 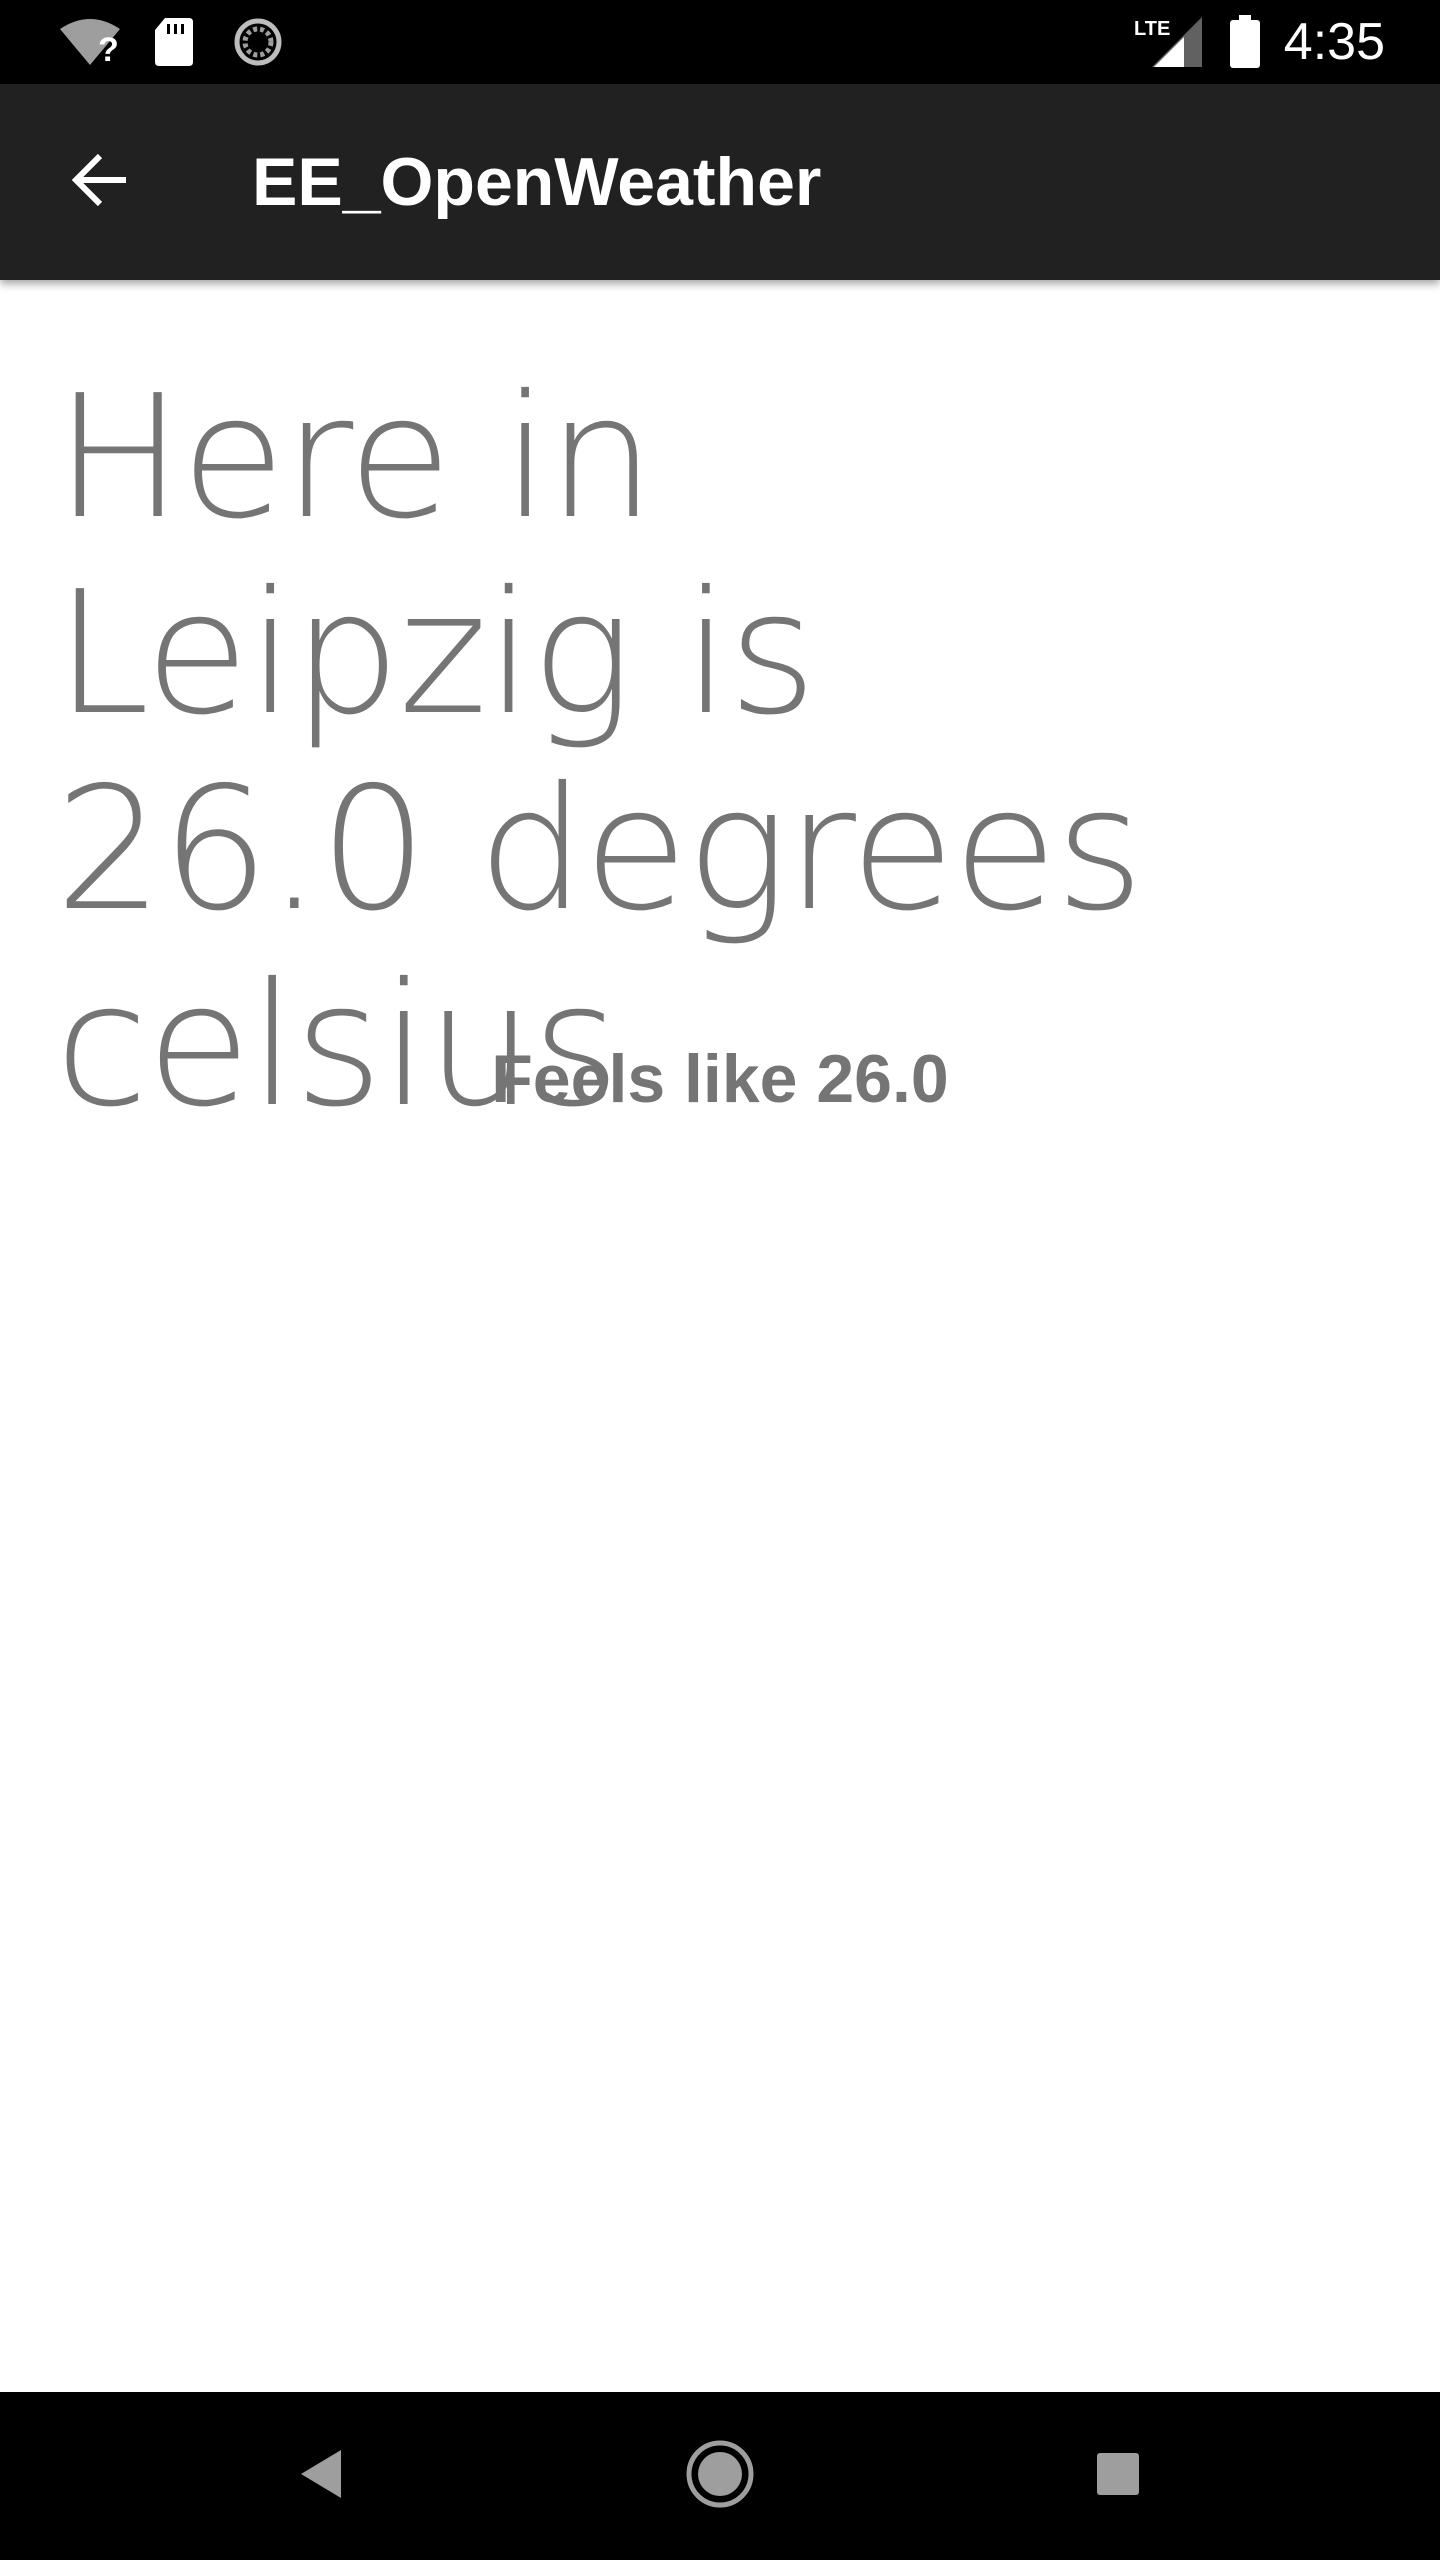 I want to click on recents-square-icon, so click(x=1118, y=2476).